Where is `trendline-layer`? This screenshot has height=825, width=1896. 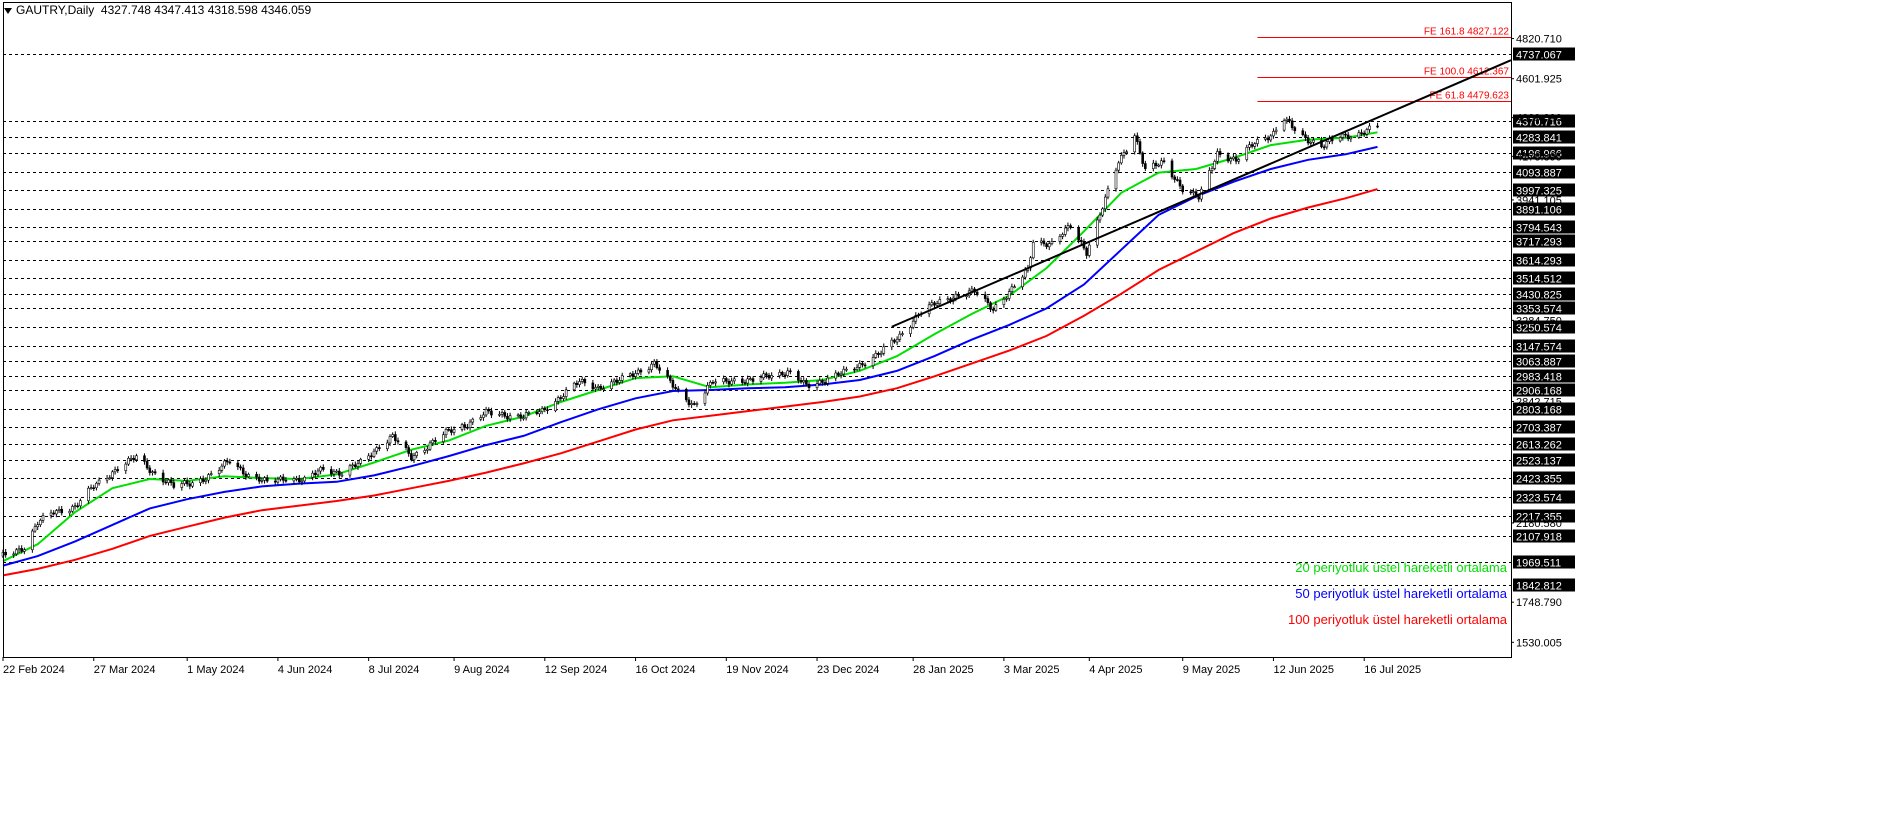
trendline-layer is located at coordinates (1201, 193).